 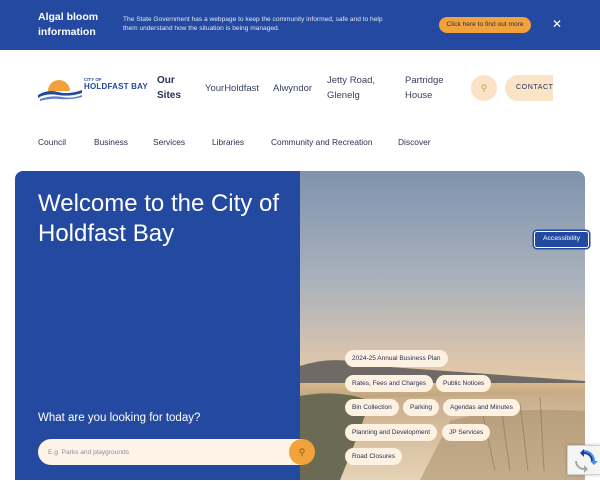 I want to click on quick-link-jp-services: JP Services, so click(x=466, y=432).